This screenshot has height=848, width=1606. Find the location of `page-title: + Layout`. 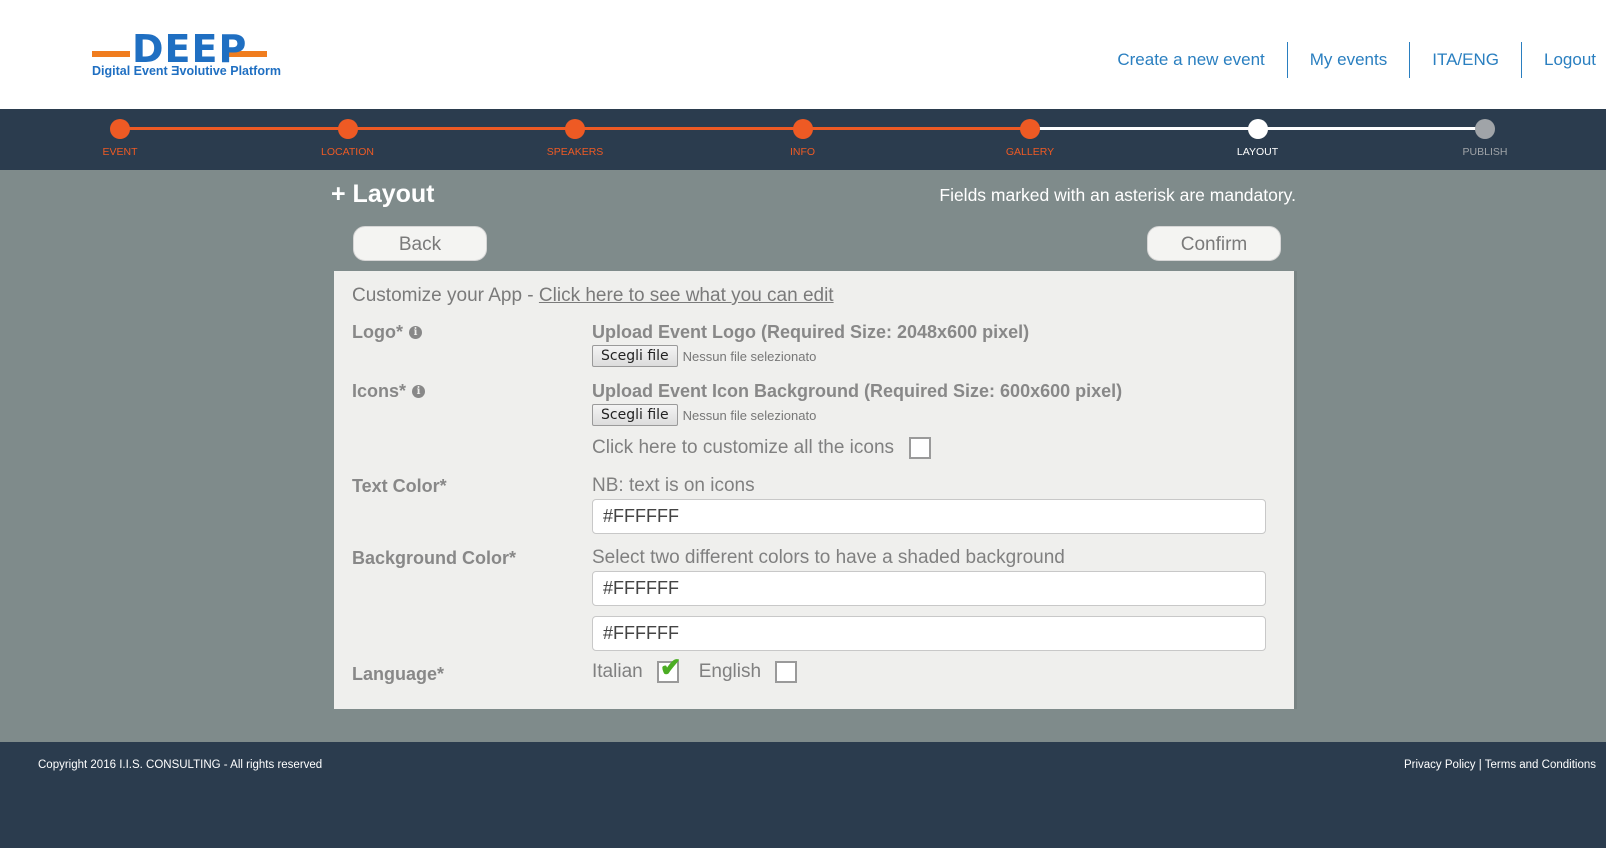

page-title: + Layout is located at coordinates (383, 194).